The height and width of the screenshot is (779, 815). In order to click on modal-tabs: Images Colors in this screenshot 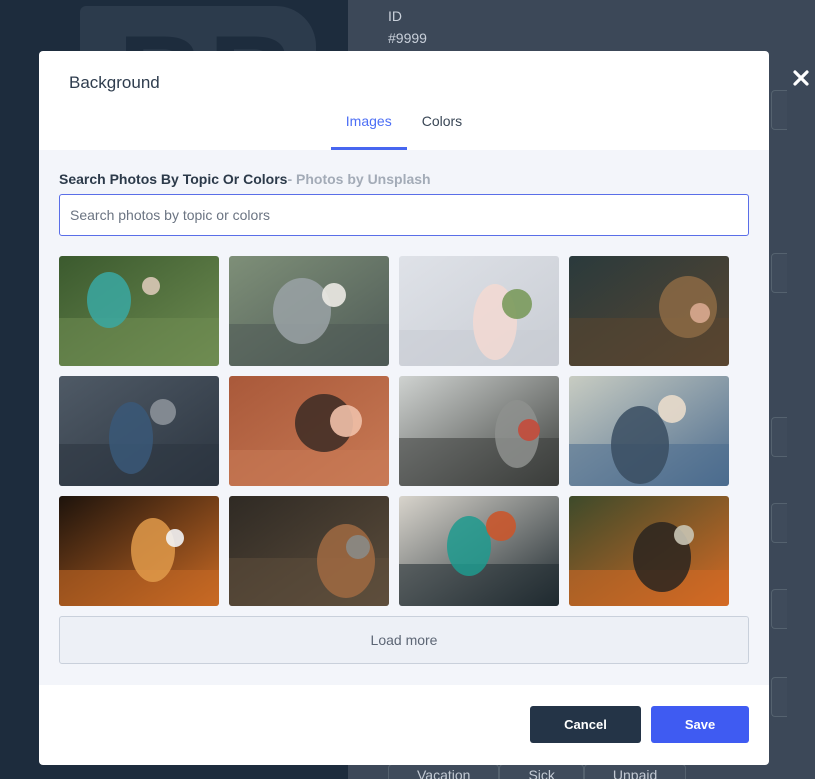, I will do `click(404, 130)`.